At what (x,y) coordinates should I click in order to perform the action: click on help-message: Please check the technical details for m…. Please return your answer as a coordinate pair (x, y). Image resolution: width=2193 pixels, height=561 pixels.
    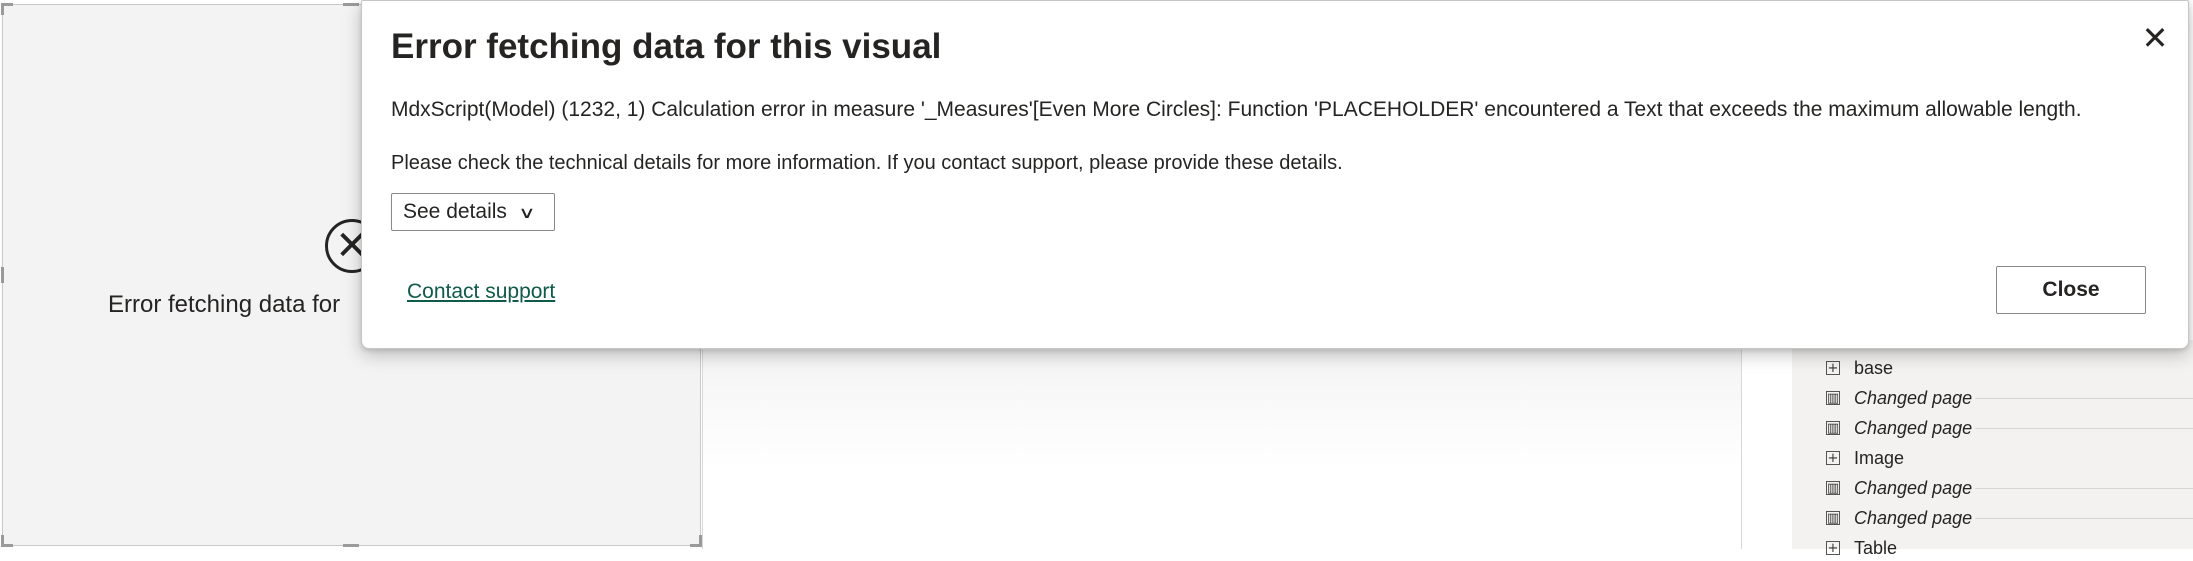
    Looking at the image, I should click on (867, 163).